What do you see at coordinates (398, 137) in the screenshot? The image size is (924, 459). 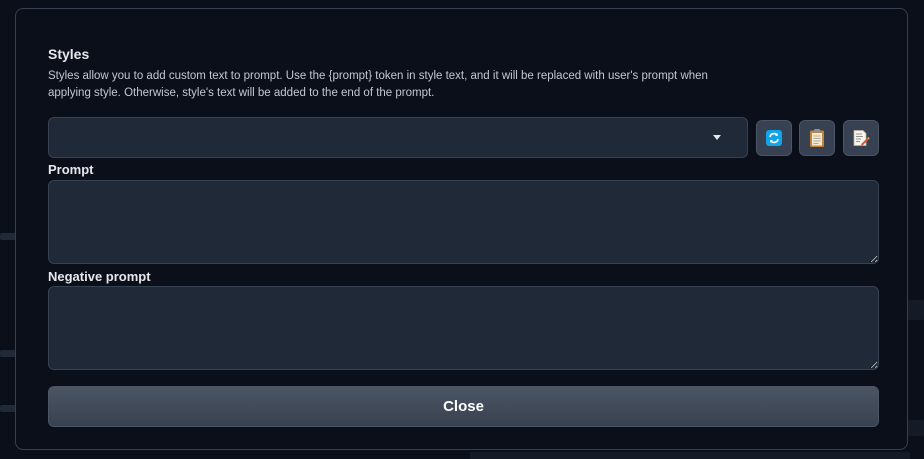 I see `style-dropdown` at bounding box center [398, 137].